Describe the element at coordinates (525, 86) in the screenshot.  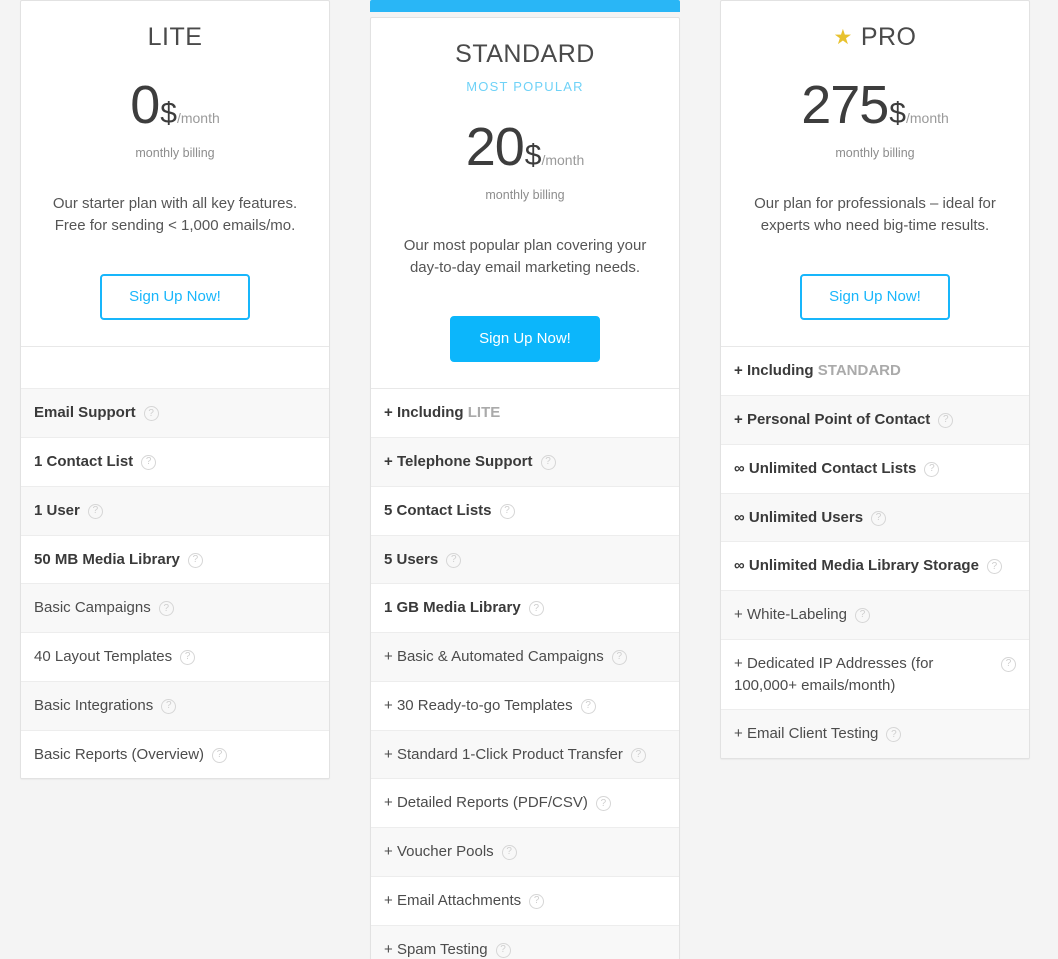
I see `most-popular-badge: MOST POPULAR` at that location.